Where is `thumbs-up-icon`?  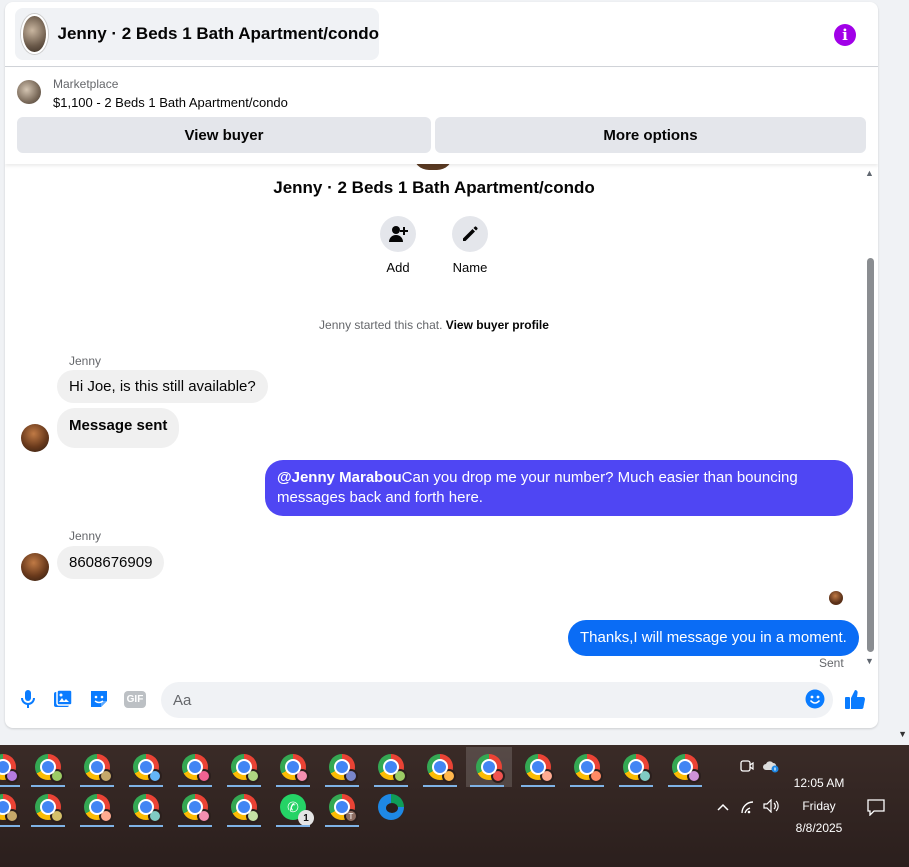
thumbs-up-icon is located at coordinates (855, 699).